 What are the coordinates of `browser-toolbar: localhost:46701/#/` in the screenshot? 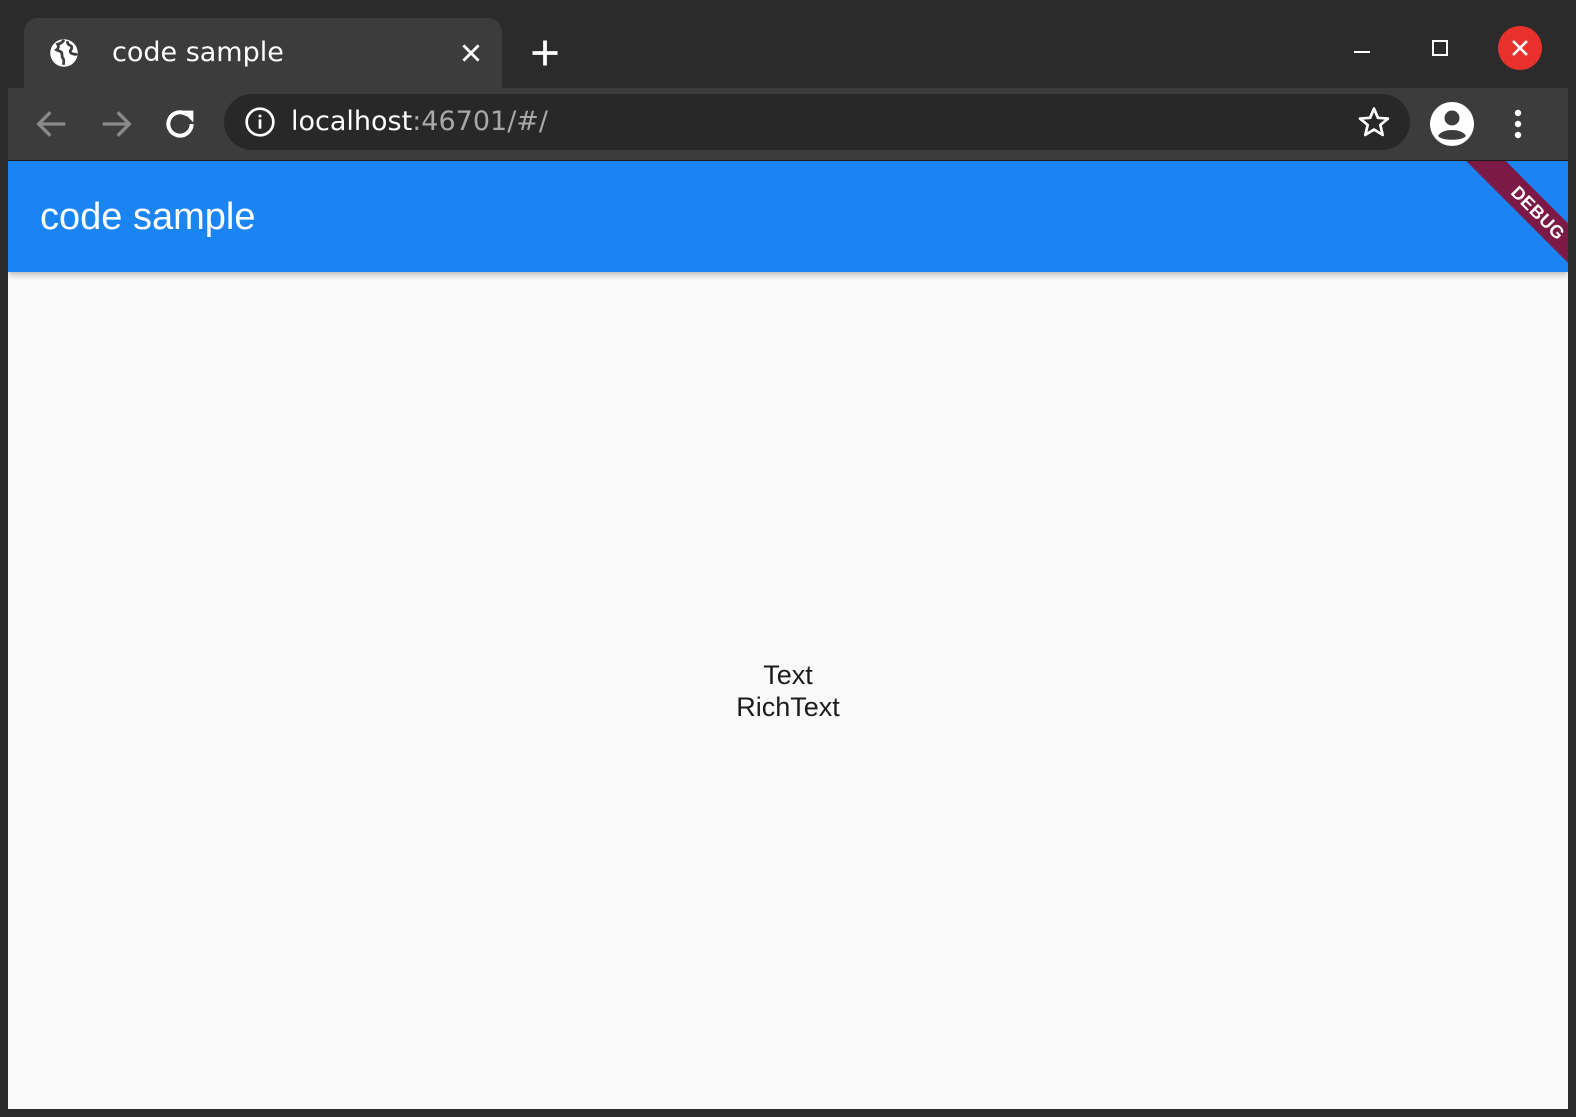 It's located at (788, 124).